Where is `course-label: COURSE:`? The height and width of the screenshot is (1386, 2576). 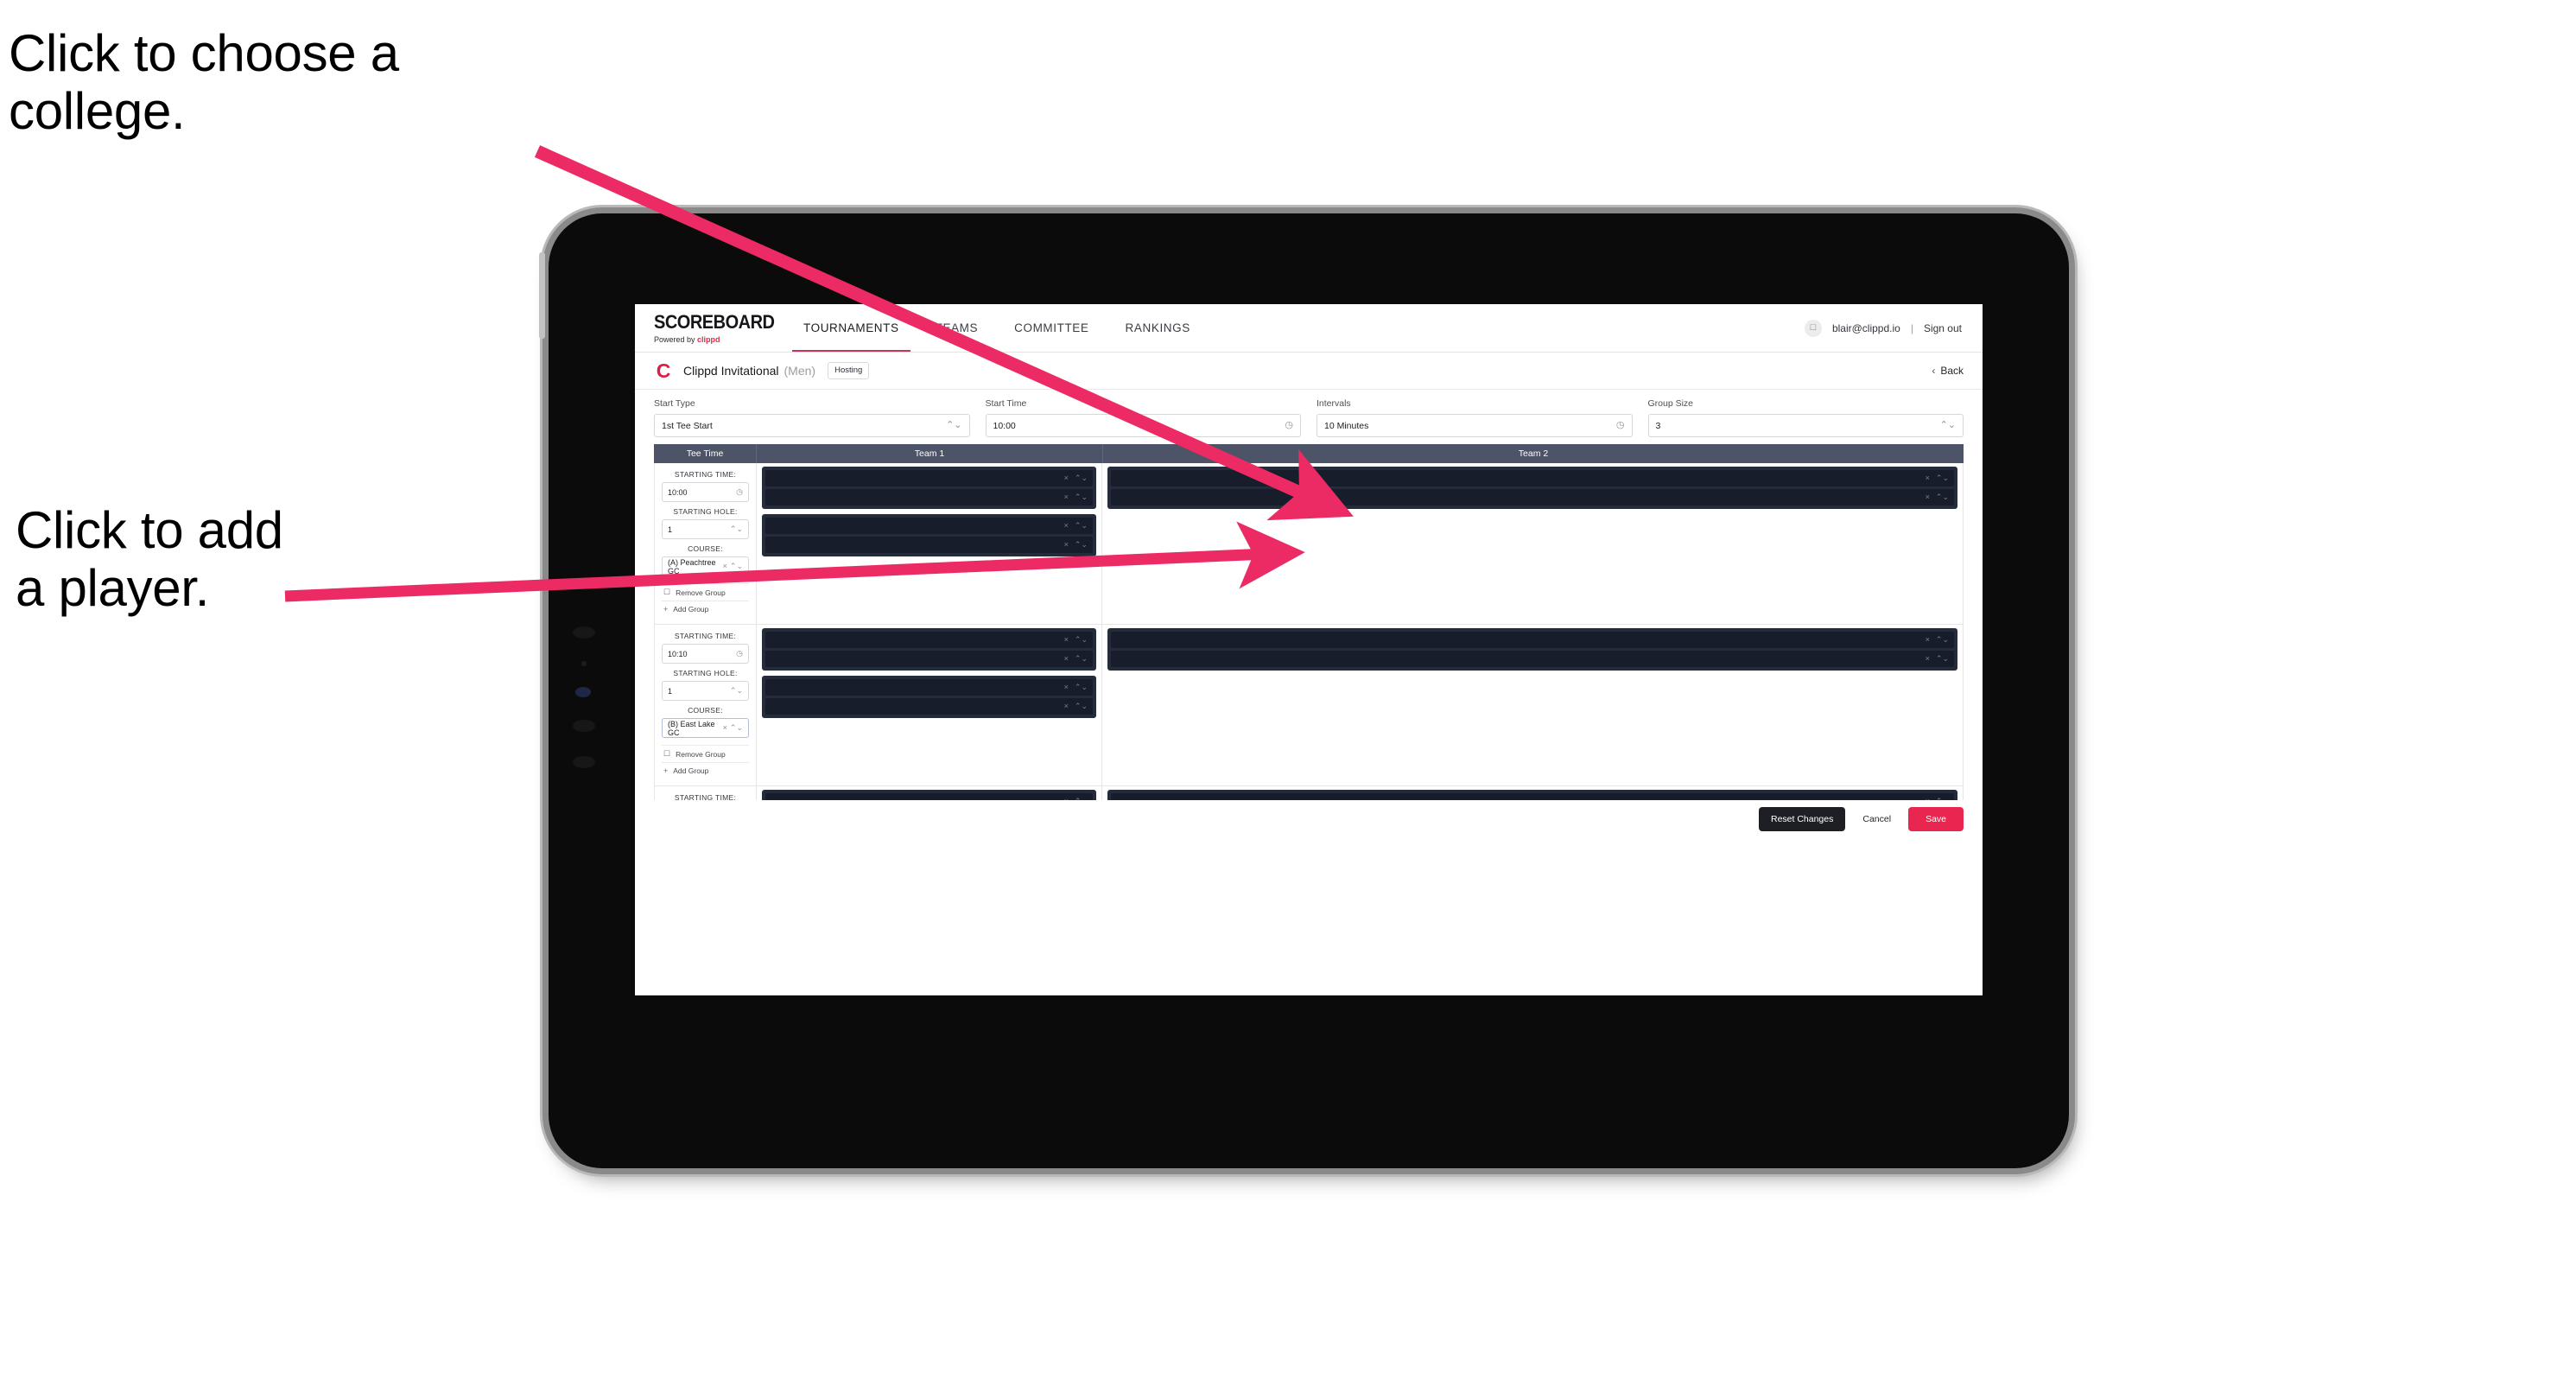 course-label: COURSE: is located at coordinates (705, 710).